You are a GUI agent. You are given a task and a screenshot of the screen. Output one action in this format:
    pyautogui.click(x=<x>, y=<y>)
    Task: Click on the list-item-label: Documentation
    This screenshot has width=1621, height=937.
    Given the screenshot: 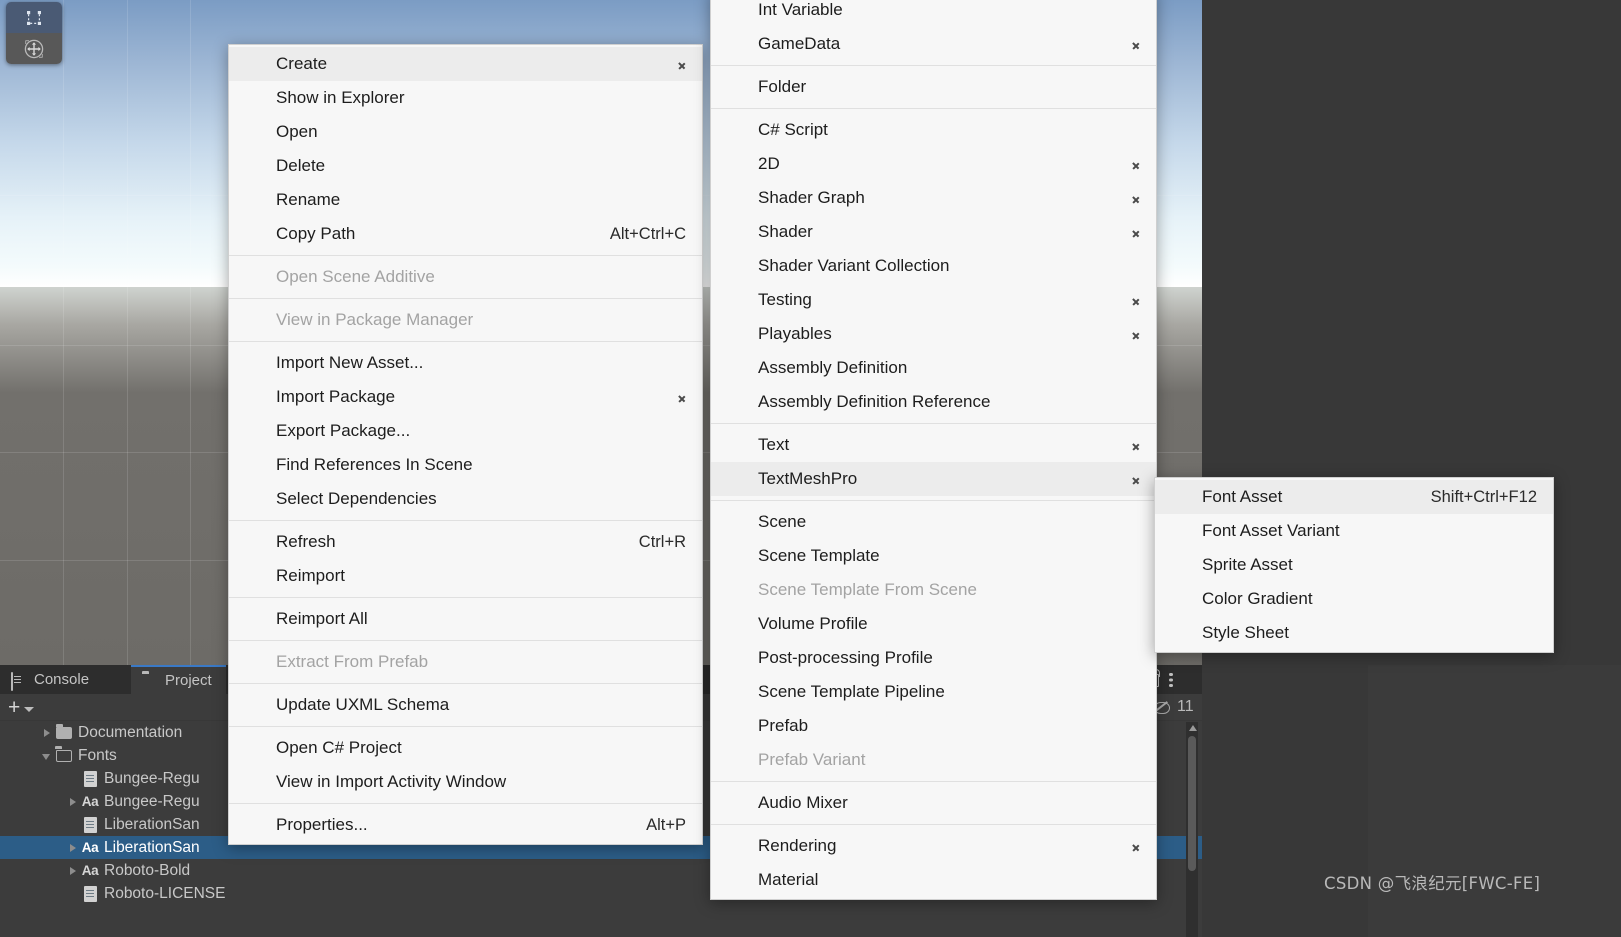 What is the action you would take?
    pyautogui.click(x=130, y=732)
    